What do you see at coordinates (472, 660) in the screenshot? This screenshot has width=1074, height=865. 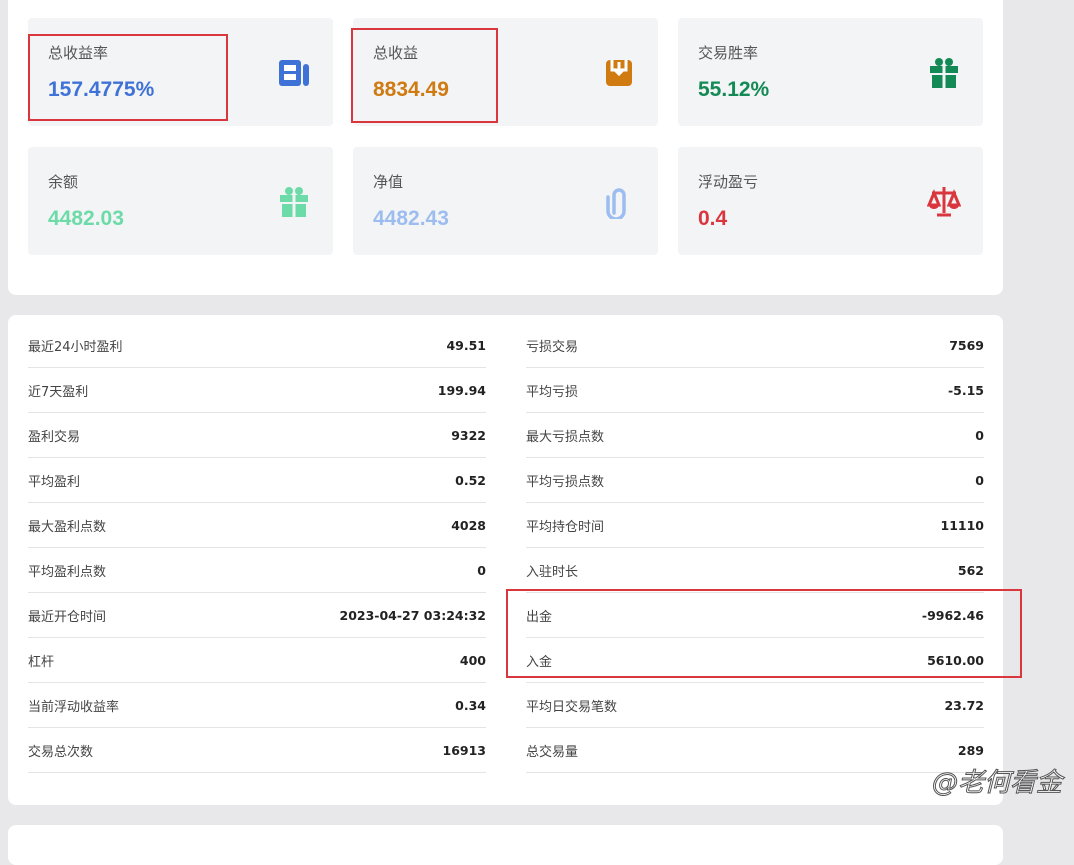 I see `stat-value: 400` at bounding box center [472, 660].